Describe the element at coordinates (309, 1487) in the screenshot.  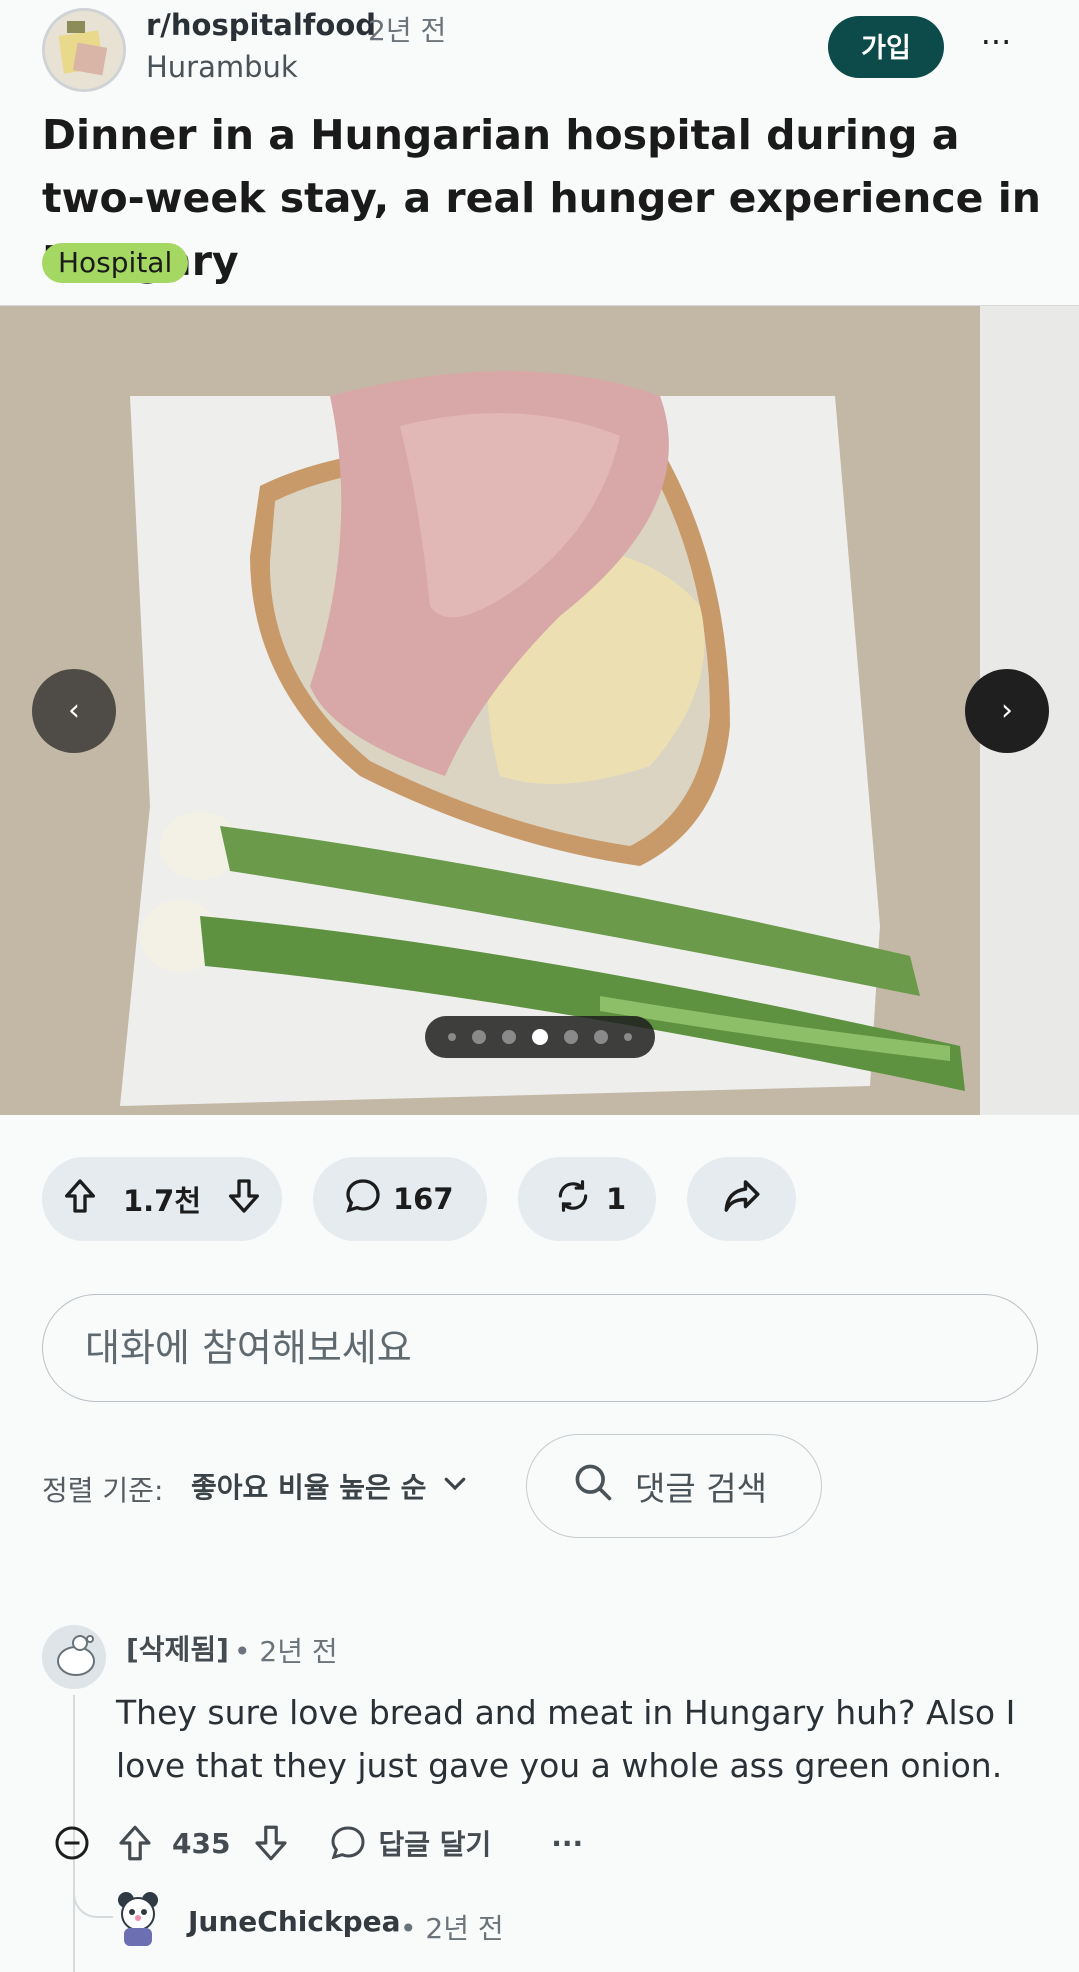
I see `sort-value: 좋아요 비율 높은 순` at that location.